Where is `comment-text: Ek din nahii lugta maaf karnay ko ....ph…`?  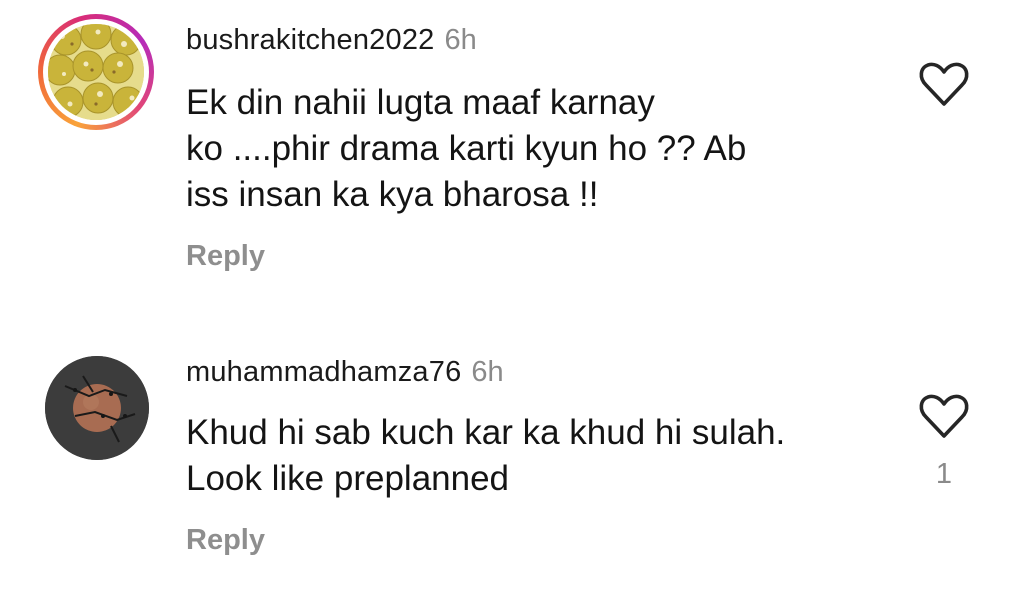
comment-text: Ek din nahii lugta maaf karnay ko ....ph… is located at coordinates (466, 148).